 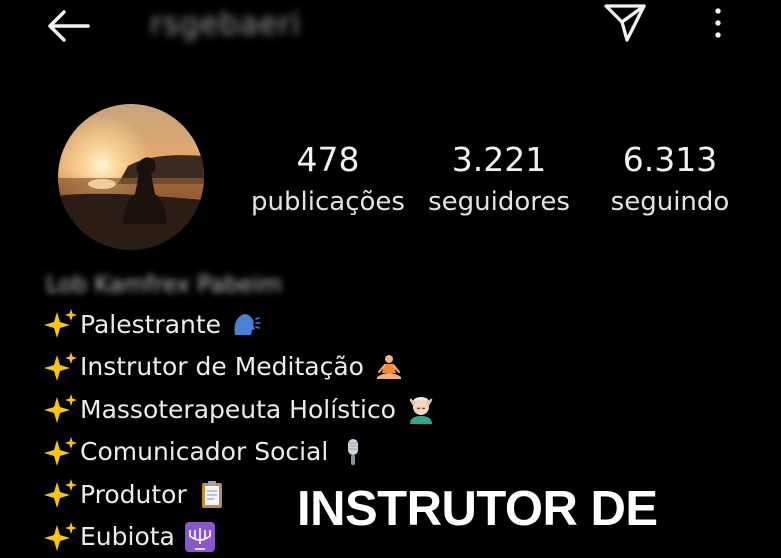 I want to click on options-button, so click(x=718, y=24).